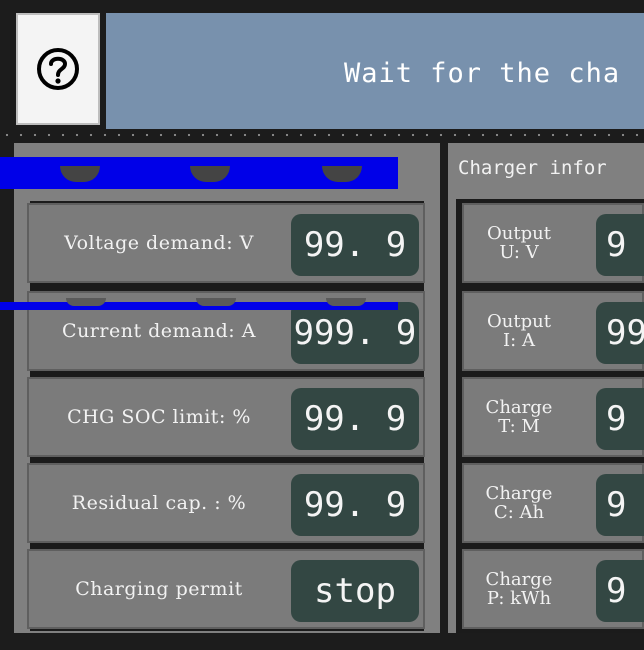  I want to click on chg-soc-limit-value: 99. 9, so click(355, 419).